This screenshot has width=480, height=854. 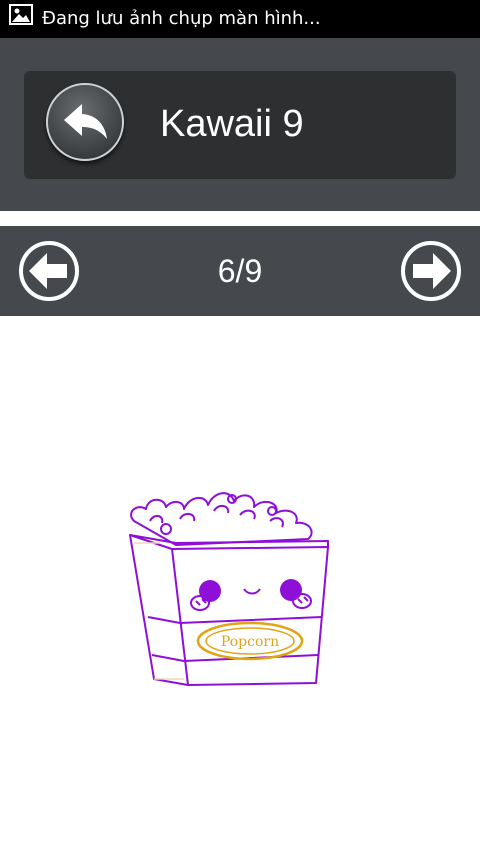 What do you see at coordinates (250, 642) in the screenshot?
I see `popcorn-label: Popcorn` at bounding box center [250, 642].